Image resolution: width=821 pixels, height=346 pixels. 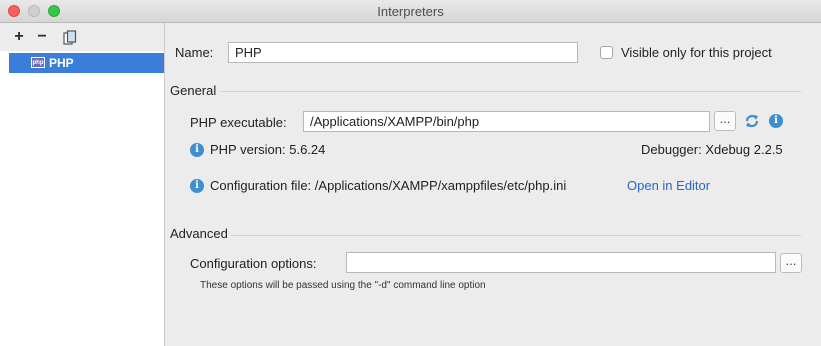 What do you see at coordinates (61, 63) in the screenshot?
I see `sidebar-item-label: PHP` at bounding box center [61, 63].